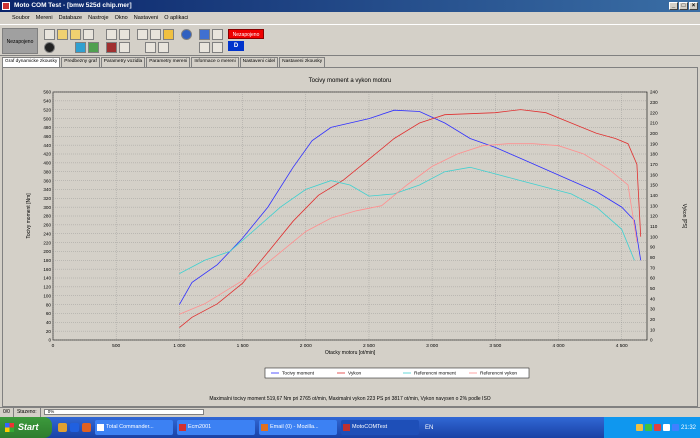 The width and height of the screenshot is (700, 438). Describe the element at coordinates (47, 269) in the screenshot. I see `y-tick-label: 160` at that location.